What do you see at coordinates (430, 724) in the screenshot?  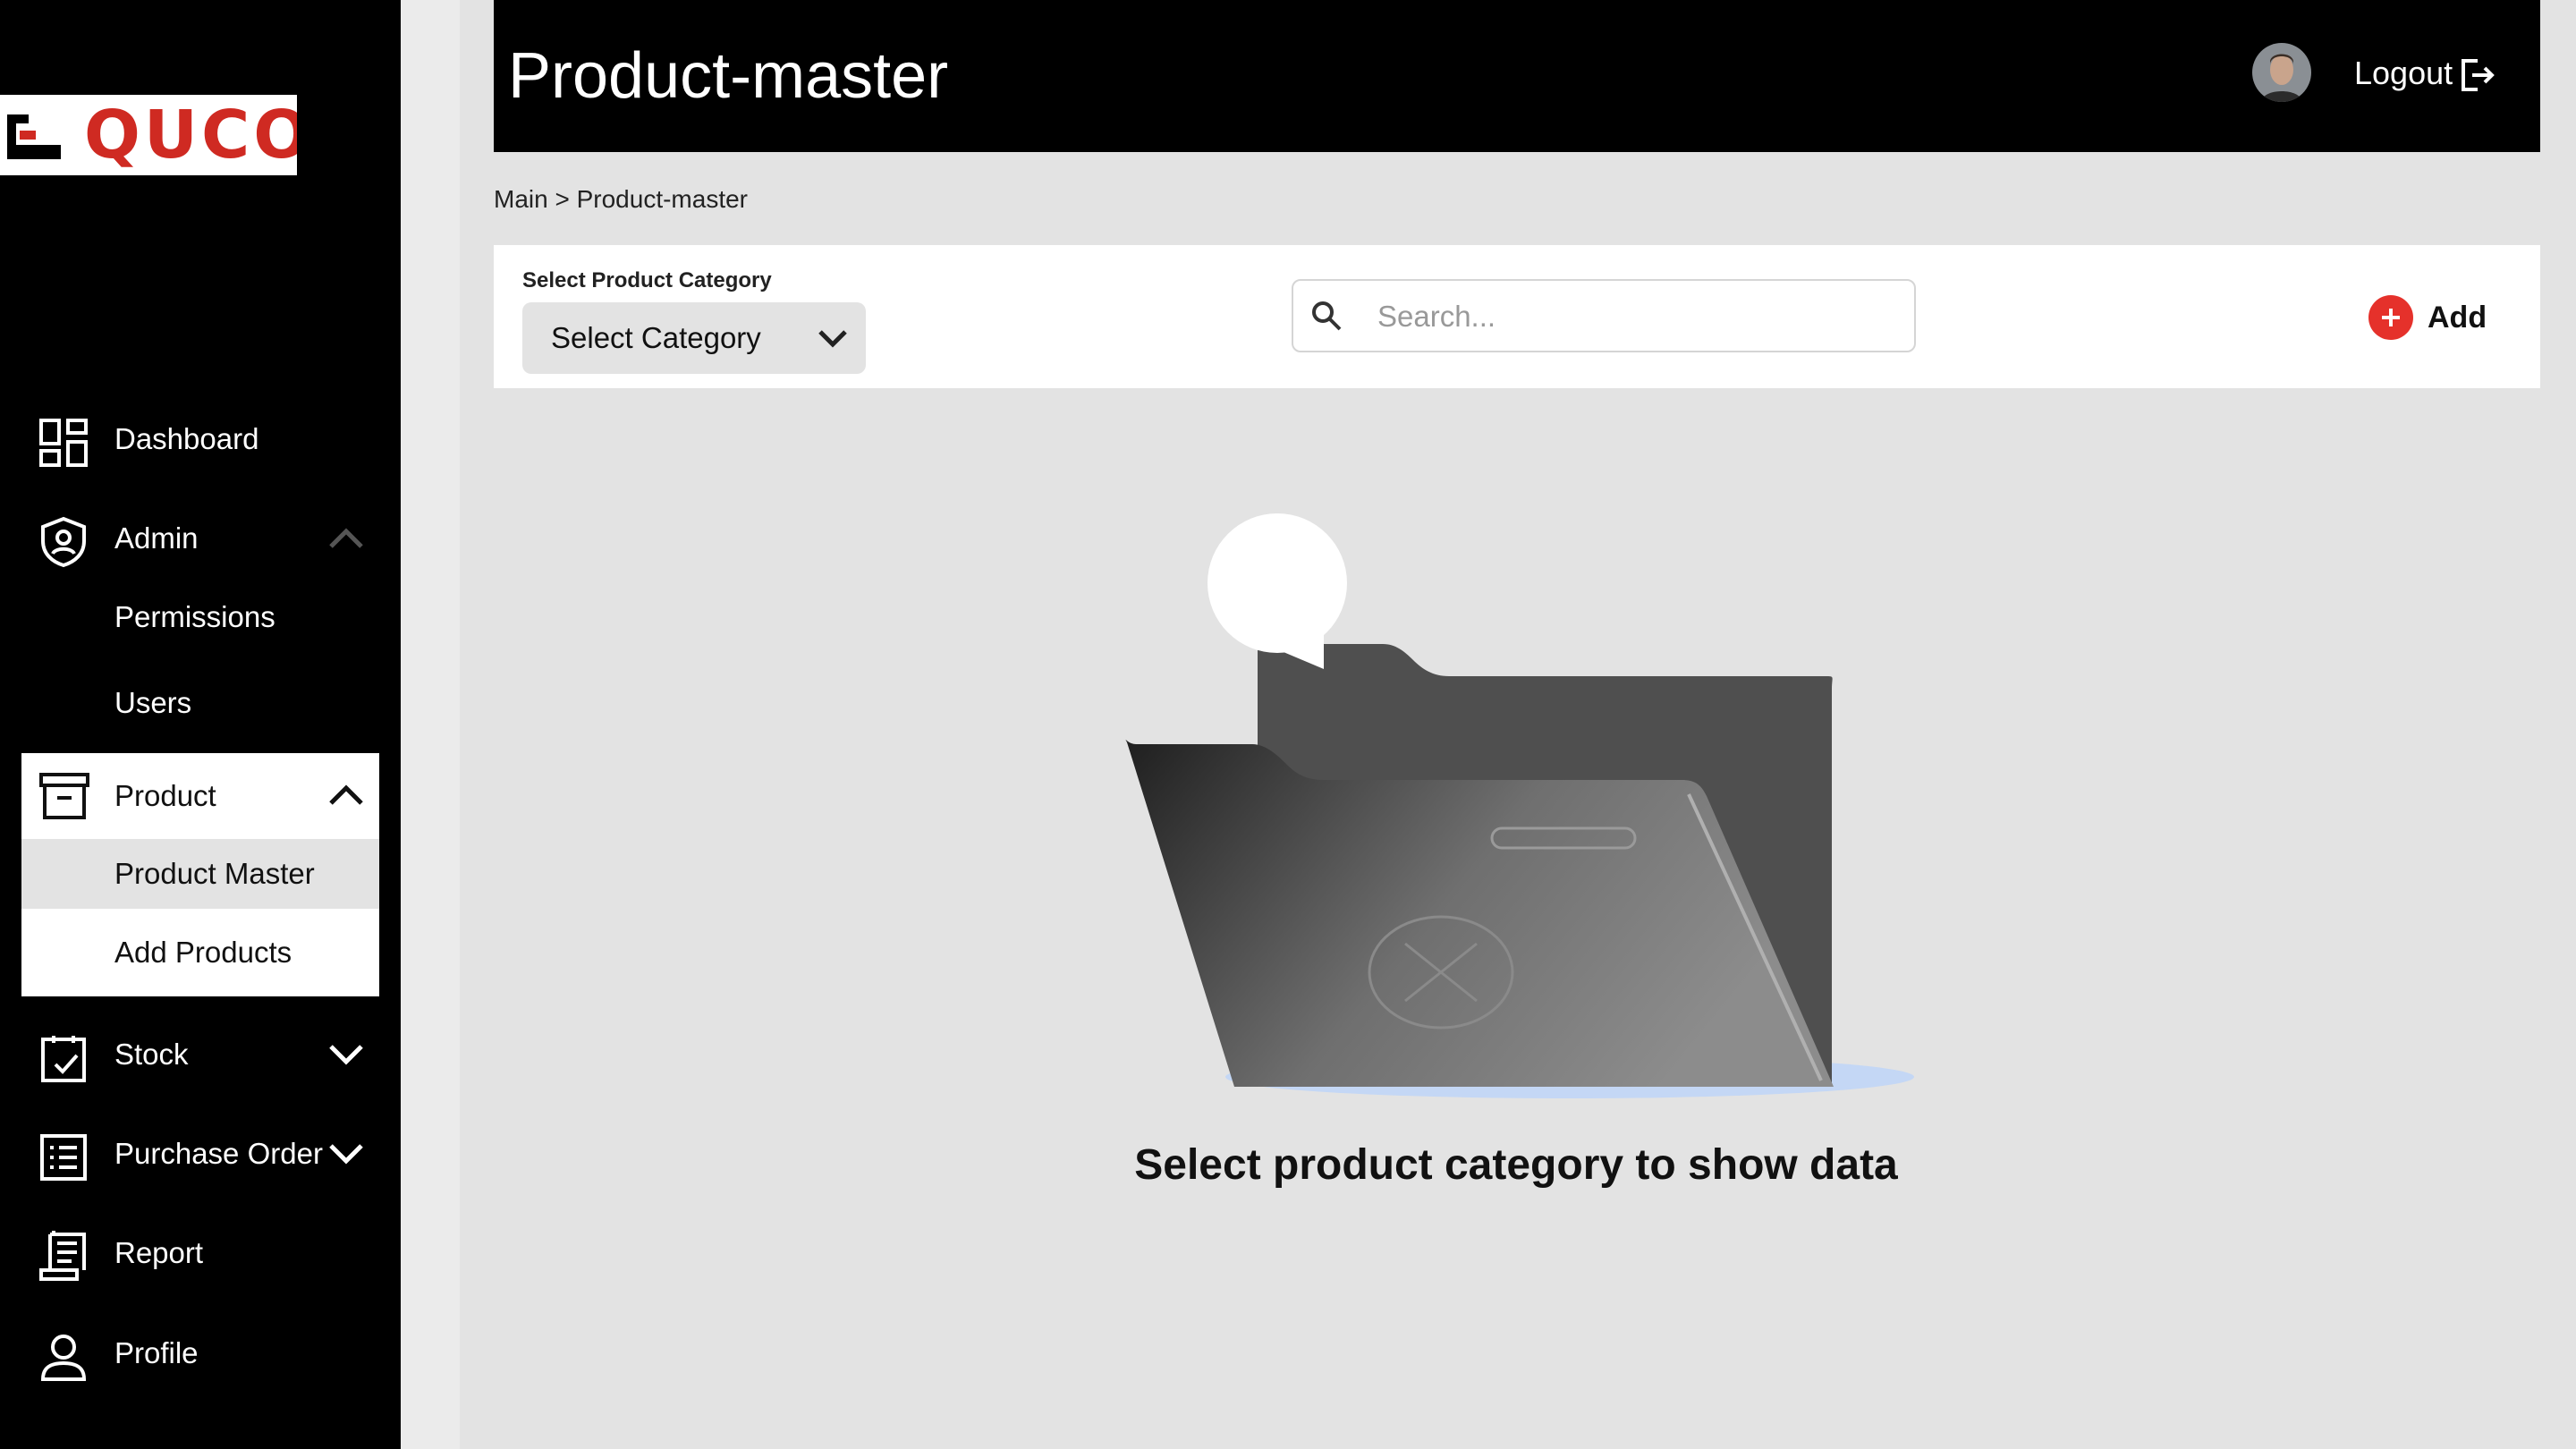 I see `sidebar-gutter` at bounding box center [430, 724].